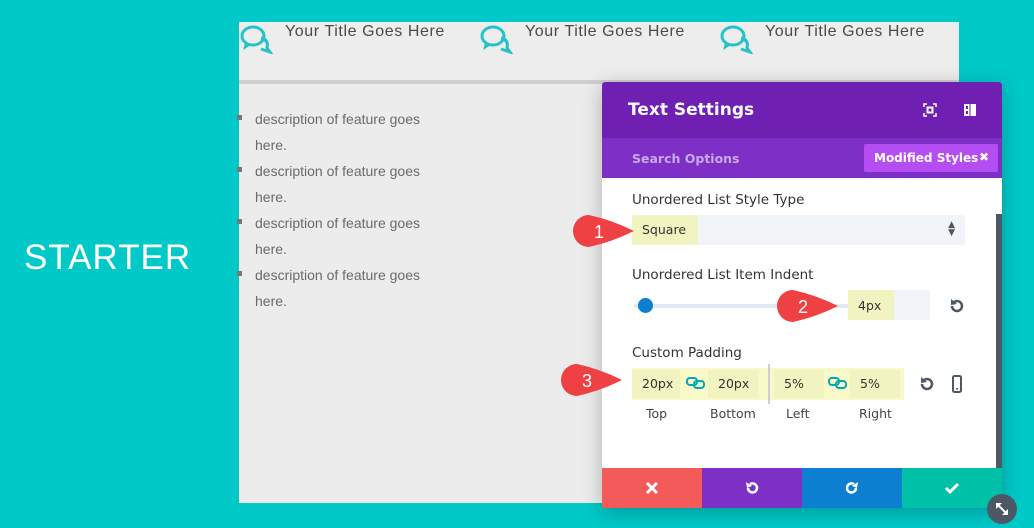 The image size is (1034, 528). Describe the element at coordinates (691, 110) in the screenshot. I see `panel-title: Text Settings` at that location.